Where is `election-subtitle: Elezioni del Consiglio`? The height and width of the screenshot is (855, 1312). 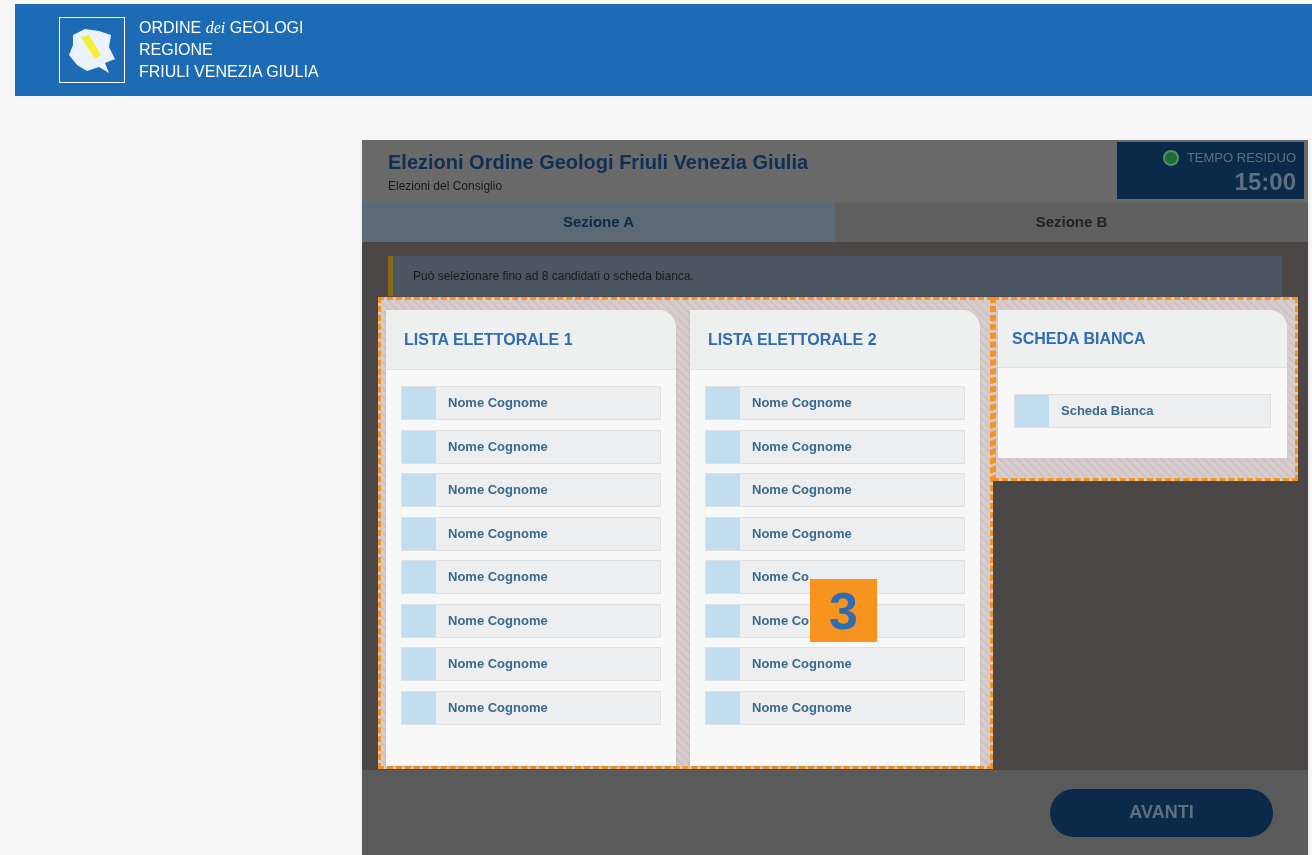 election-subtitle: Elezioni del Consiglio is located at coordinates (446, 186).